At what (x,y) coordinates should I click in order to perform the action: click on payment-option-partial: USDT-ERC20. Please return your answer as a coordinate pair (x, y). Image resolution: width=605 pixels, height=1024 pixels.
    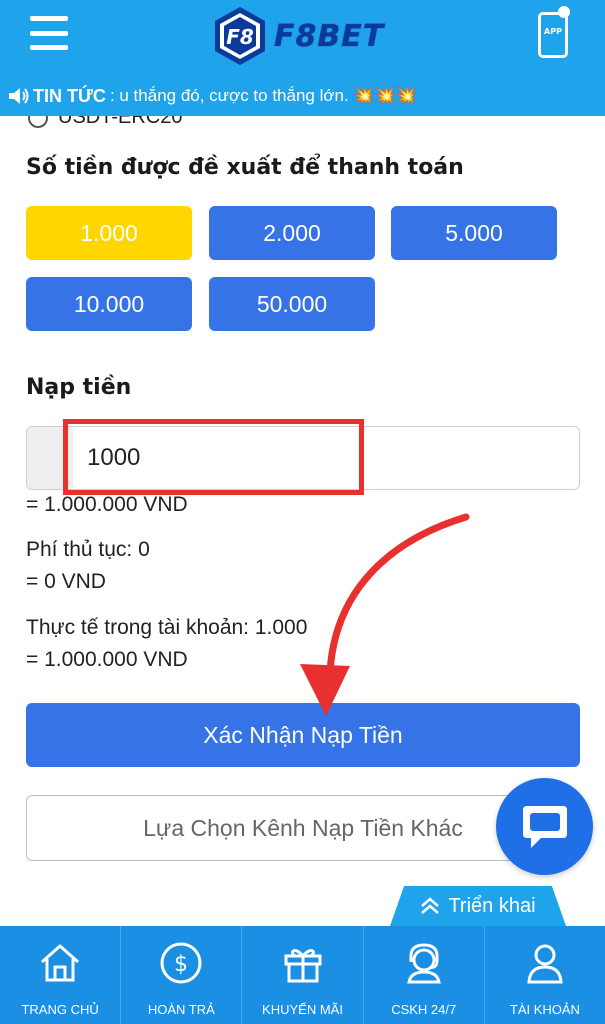
    Looking at the image, I should click on (178, 123).